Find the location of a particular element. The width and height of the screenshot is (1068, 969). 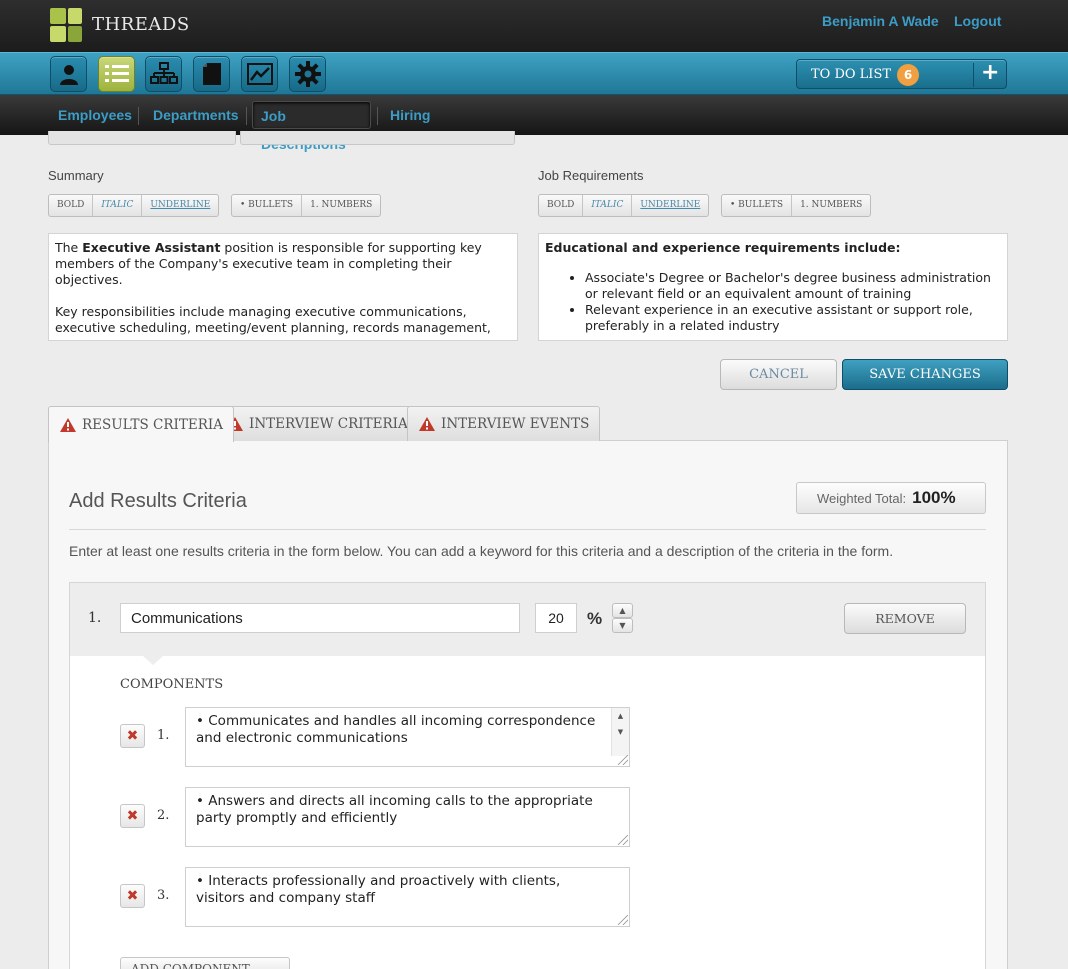

org-chart-button is located at coordinates (163, 74).